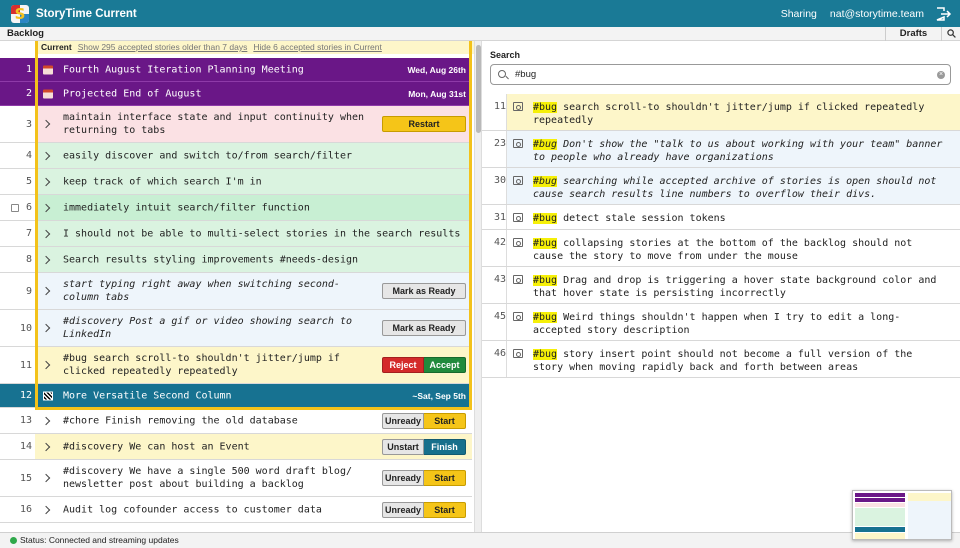 This screenshot has height=548, width=960. Describe the element at coordinates (943, 14) in the screenshot. I see `logout-icon` at that location.